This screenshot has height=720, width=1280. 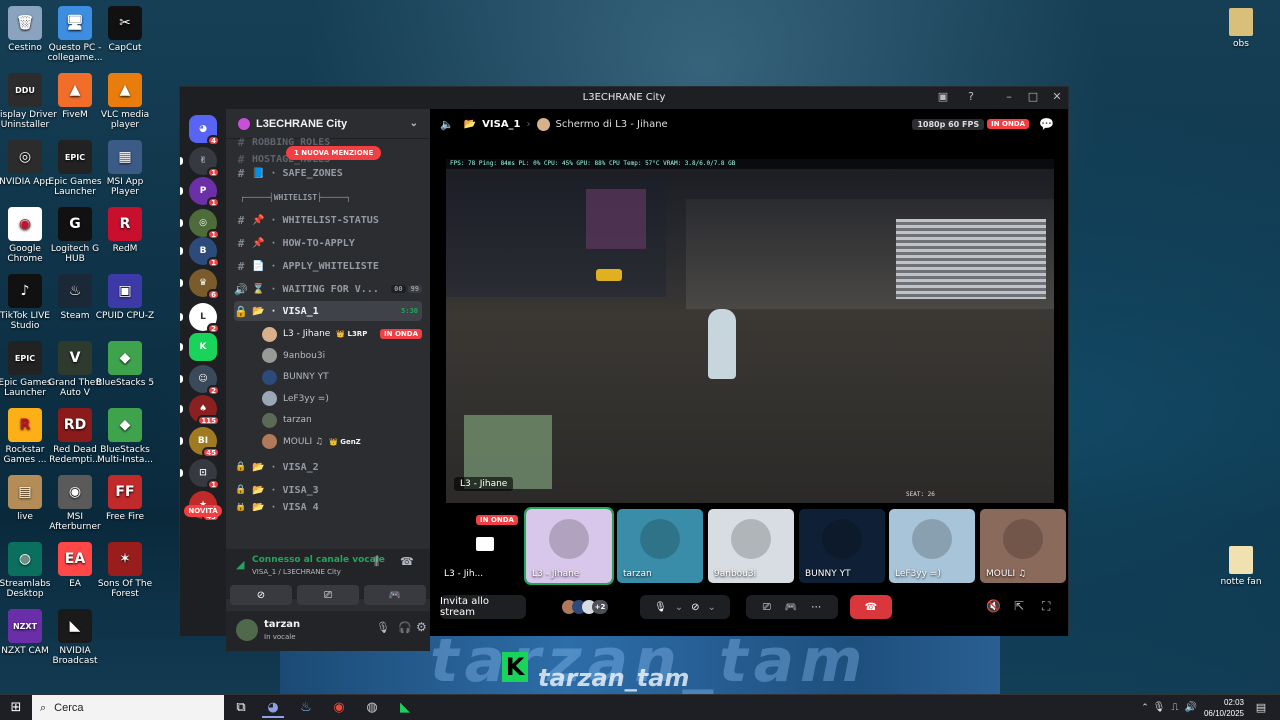 I want to click on channel-category-whitelist: ┌─────┤WHITELIST├─────┐, so click(x=328, y=197).